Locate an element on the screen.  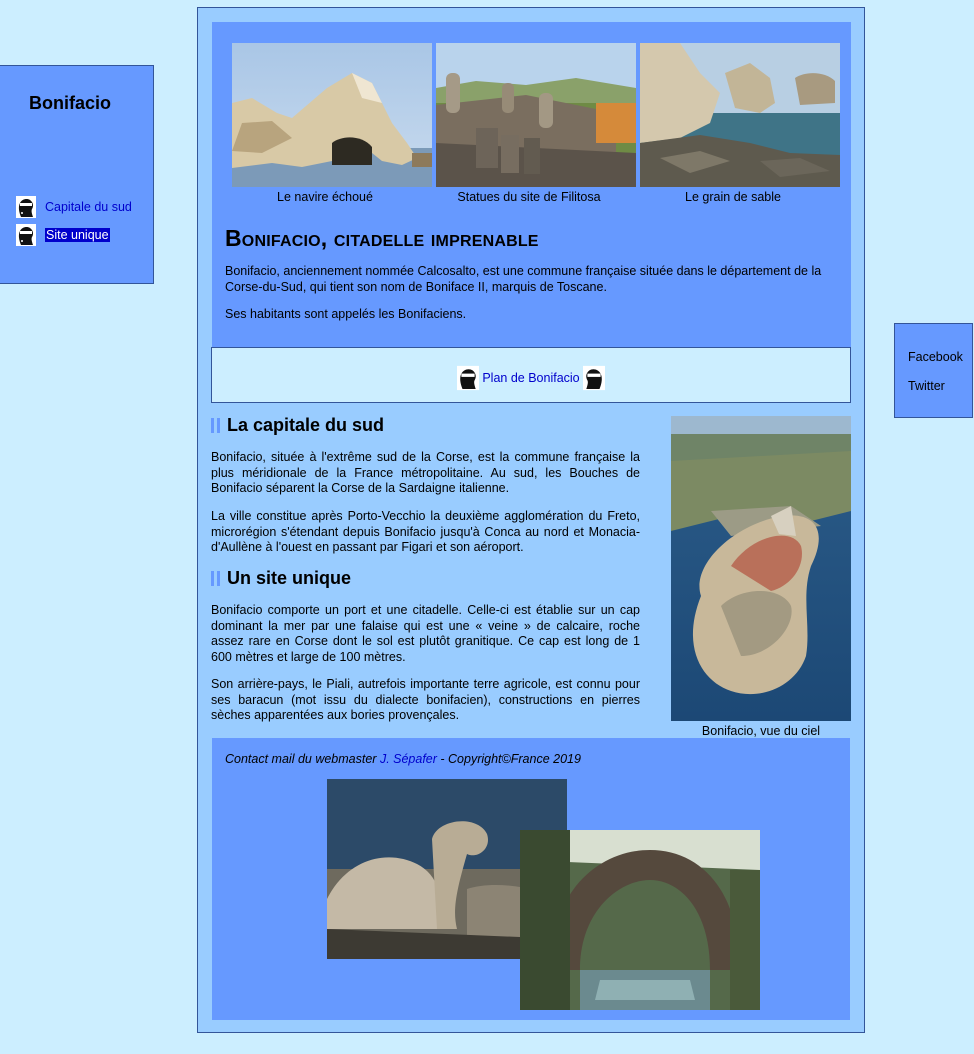
webmaster-mail-link: J. Sépafer is located at coordinates (408, 759).